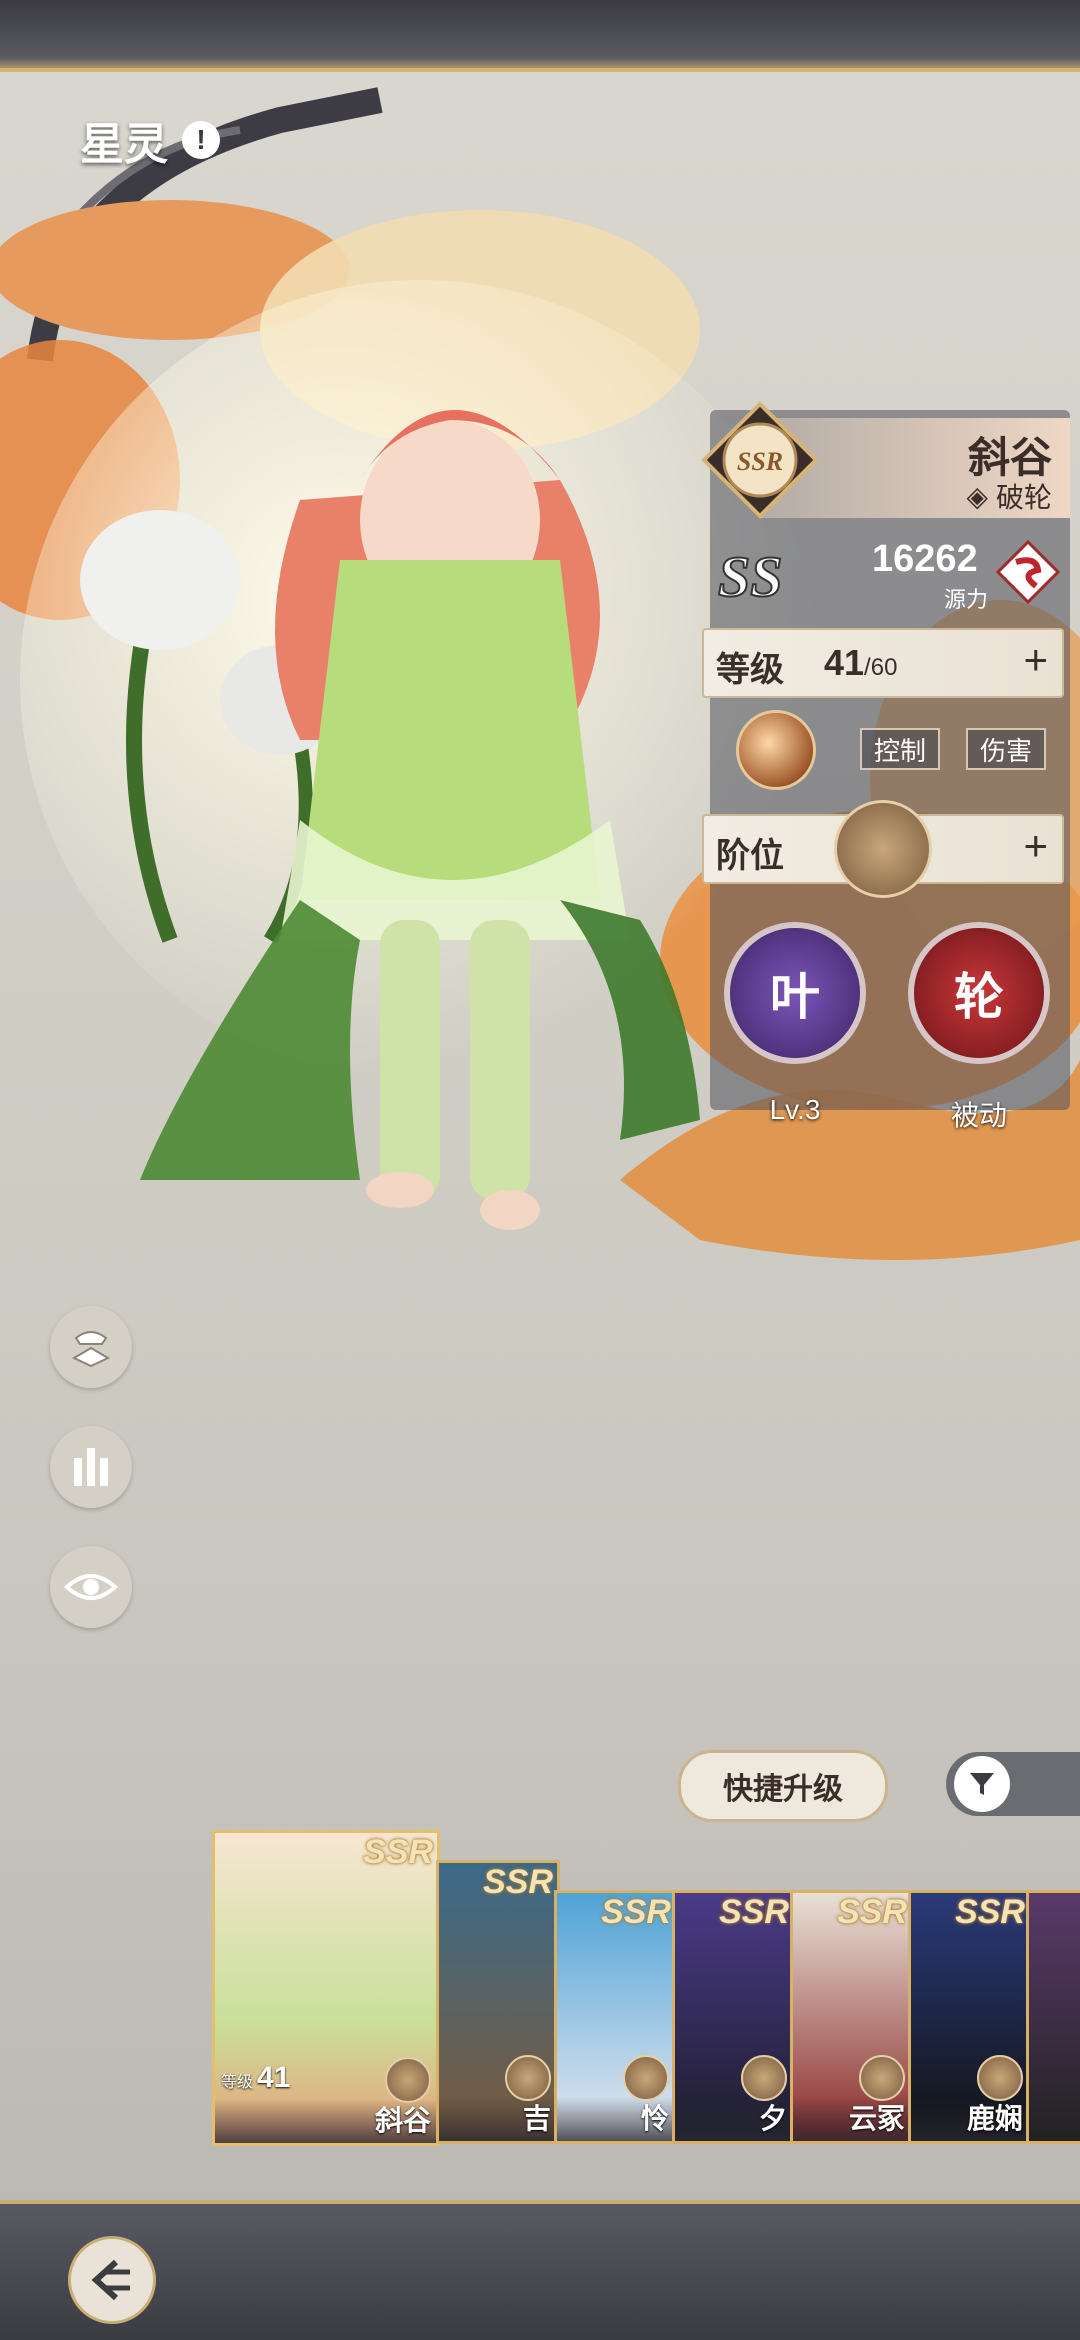 This screenshot has width=1080, height=2340. Describe the element at coordinates (883, 849) in the screenshot. I see `rank-medal-icon` at that location.